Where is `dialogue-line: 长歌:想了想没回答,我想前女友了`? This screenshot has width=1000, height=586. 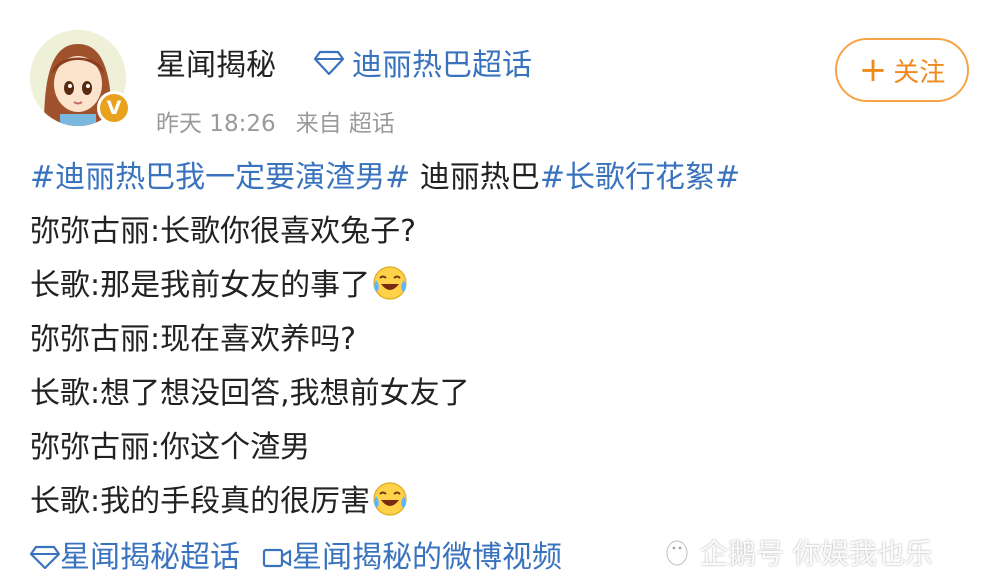
dialogue-line: 长歌:想了想没回答,我想前女友了 is located at coordinates (250, 390).